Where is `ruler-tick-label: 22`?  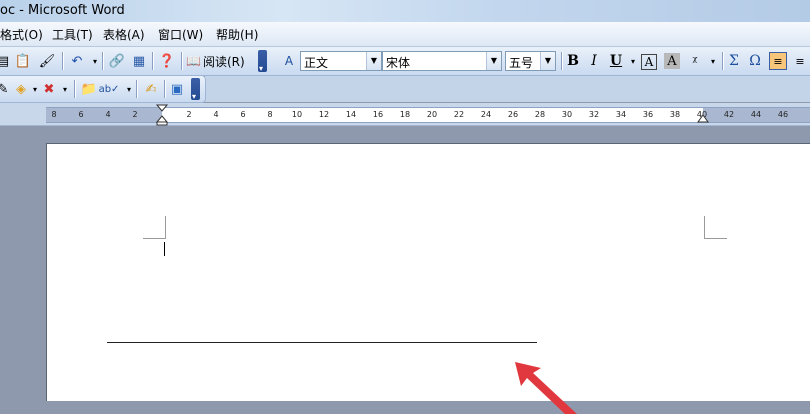 ruler-tick-label: 22 is located at coordinates (459, 114).